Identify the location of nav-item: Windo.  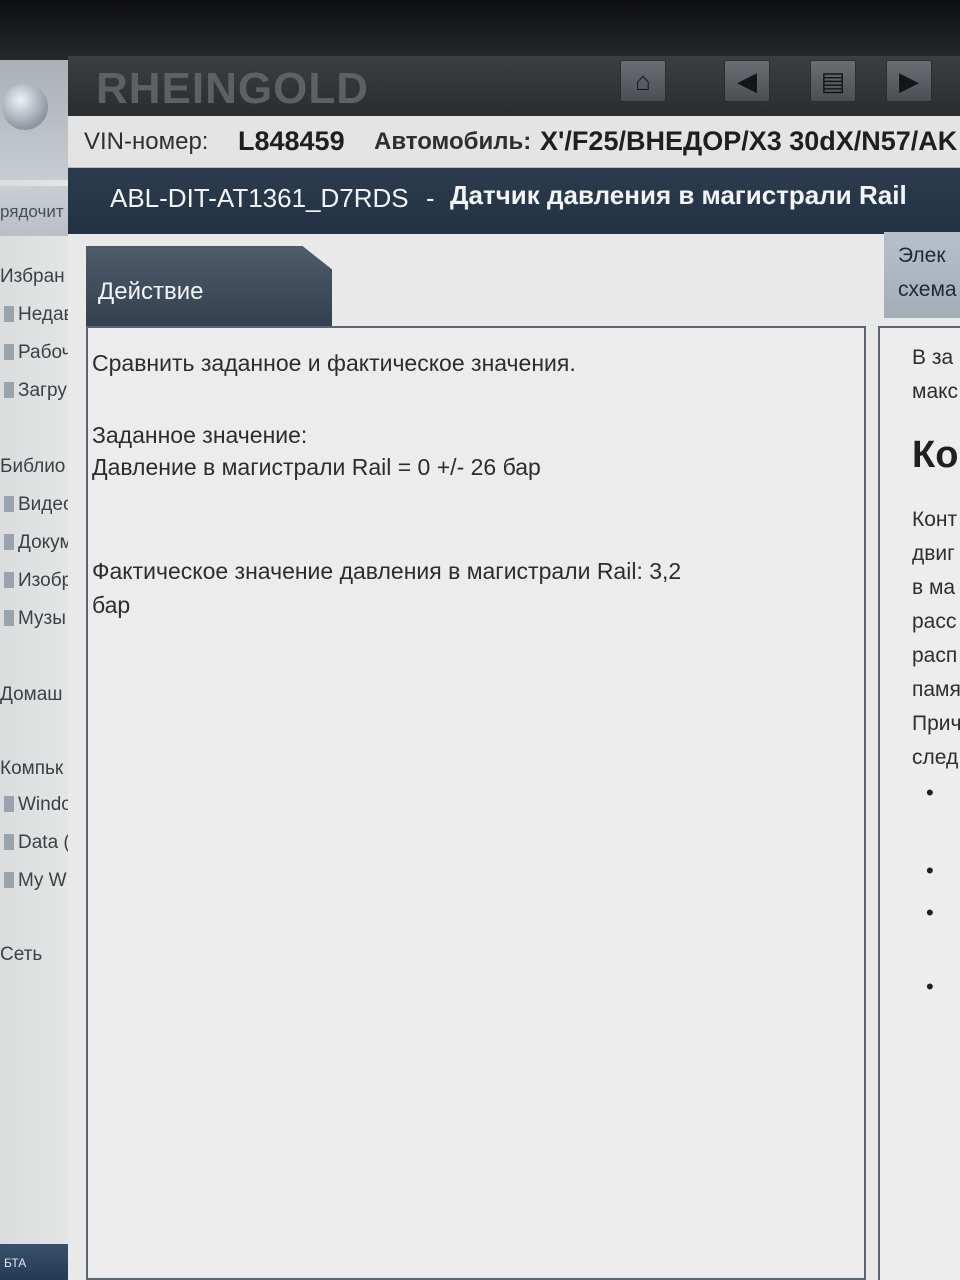
(38, 805).